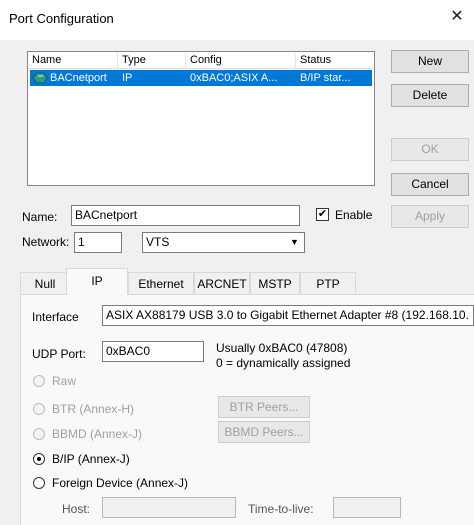 This screenshot has width=474, height=525. Describe the element at coordinates (97, 434) in the screenshot. I see `bbmd-label: BBMD (Annex-J)` at that location.